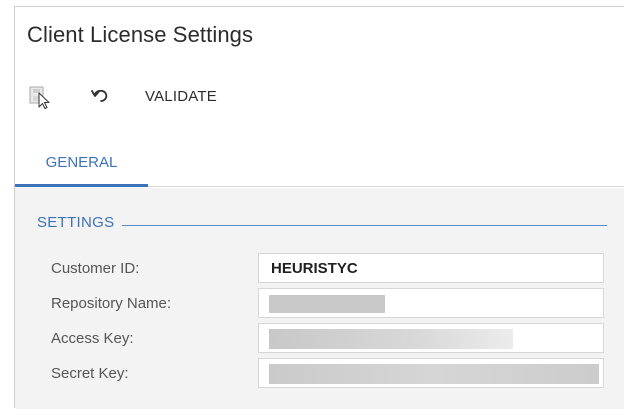 The image size is (624, 409). What do you see at coordinates (181, 96) in the screenshot?
I see `validate-button: VALIDATE` at bounding box center [181, 96].